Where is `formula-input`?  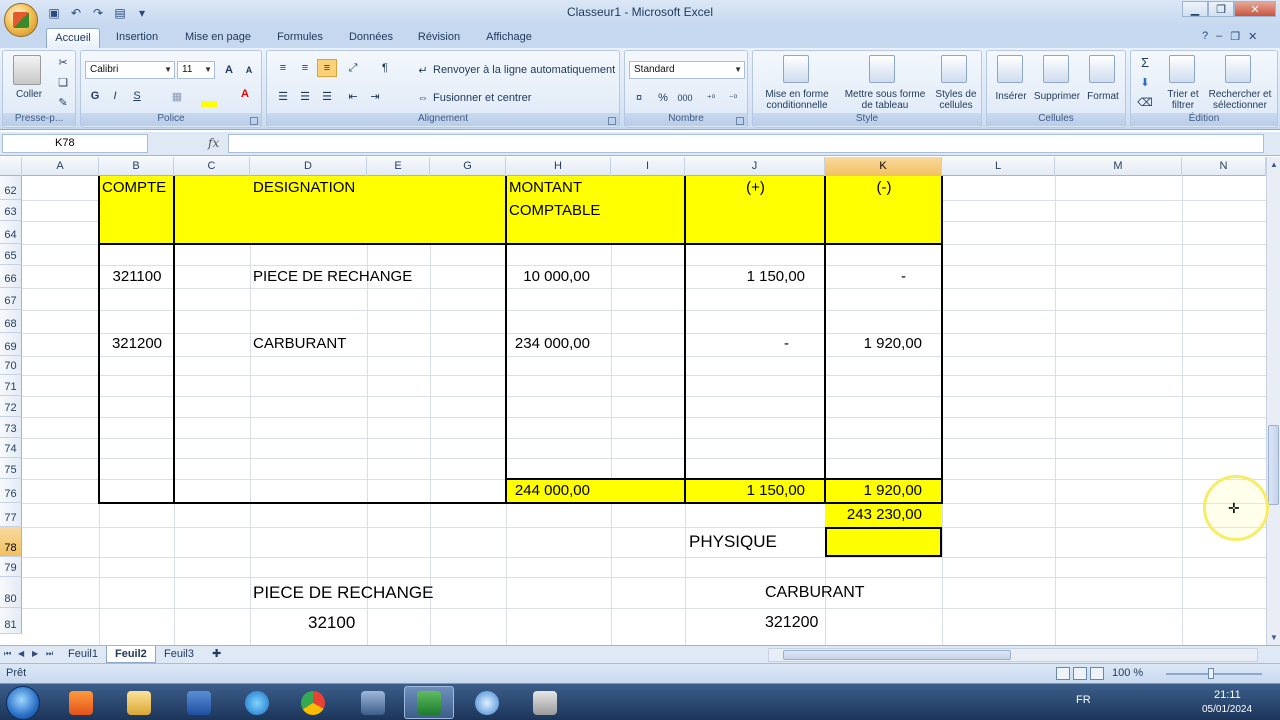
formula-input is located at coordinates (746, 143).